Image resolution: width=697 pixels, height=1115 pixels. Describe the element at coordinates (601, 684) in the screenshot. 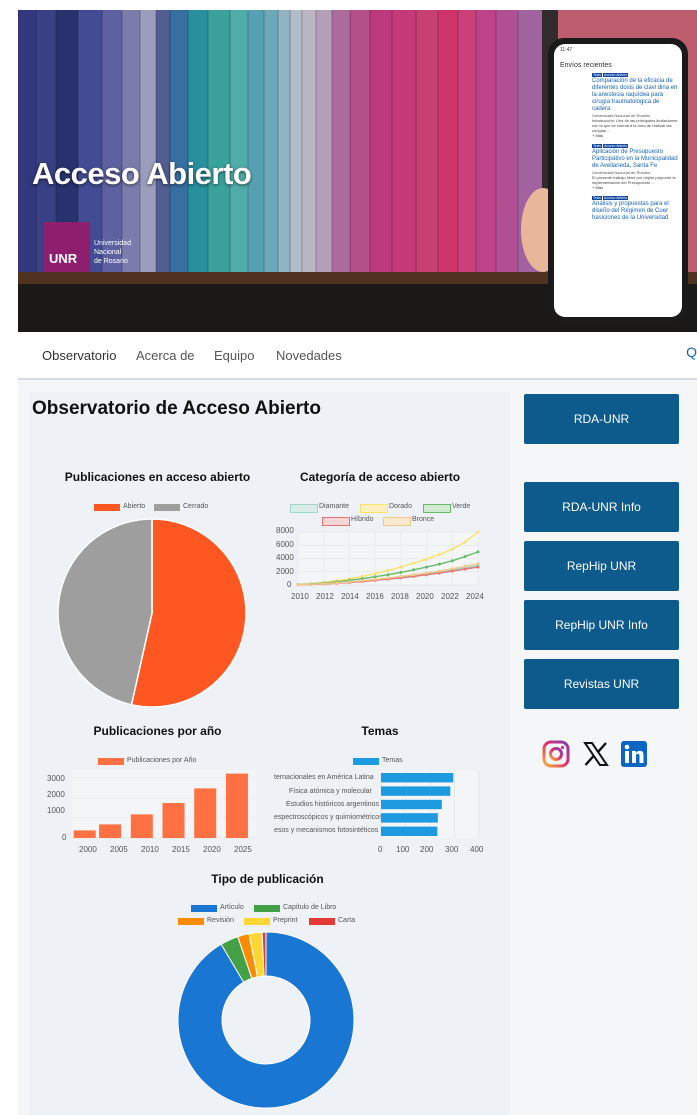

I see `revistas-unr-button: Revistas UNR` at that location.